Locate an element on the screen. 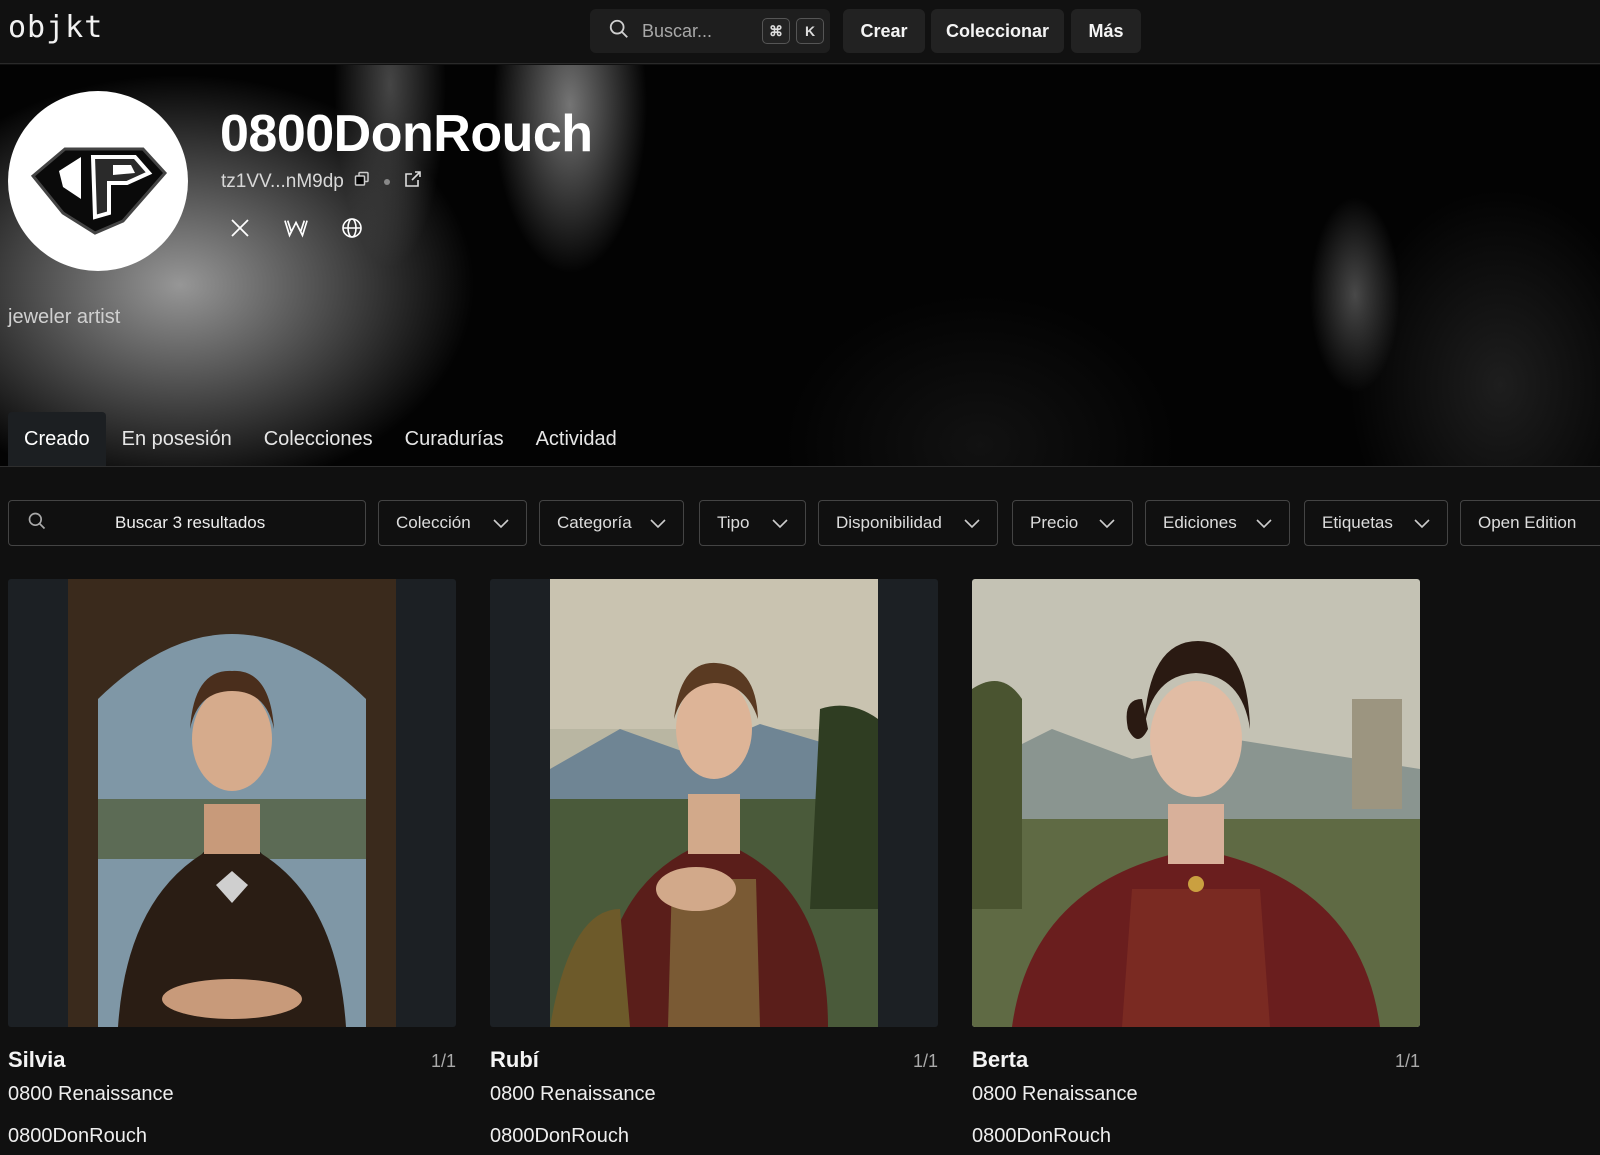 This screenshot has height=1155, width=1600. avatar is located at coordinates (98, 181).